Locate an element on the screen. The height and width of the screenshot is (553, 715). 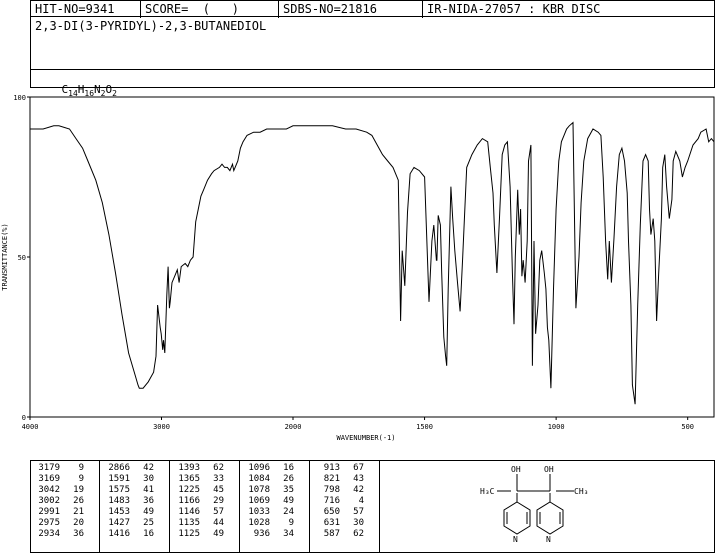
y-axis-label: TRANSMITTANCE(%) is located at coordinates (5, 256).